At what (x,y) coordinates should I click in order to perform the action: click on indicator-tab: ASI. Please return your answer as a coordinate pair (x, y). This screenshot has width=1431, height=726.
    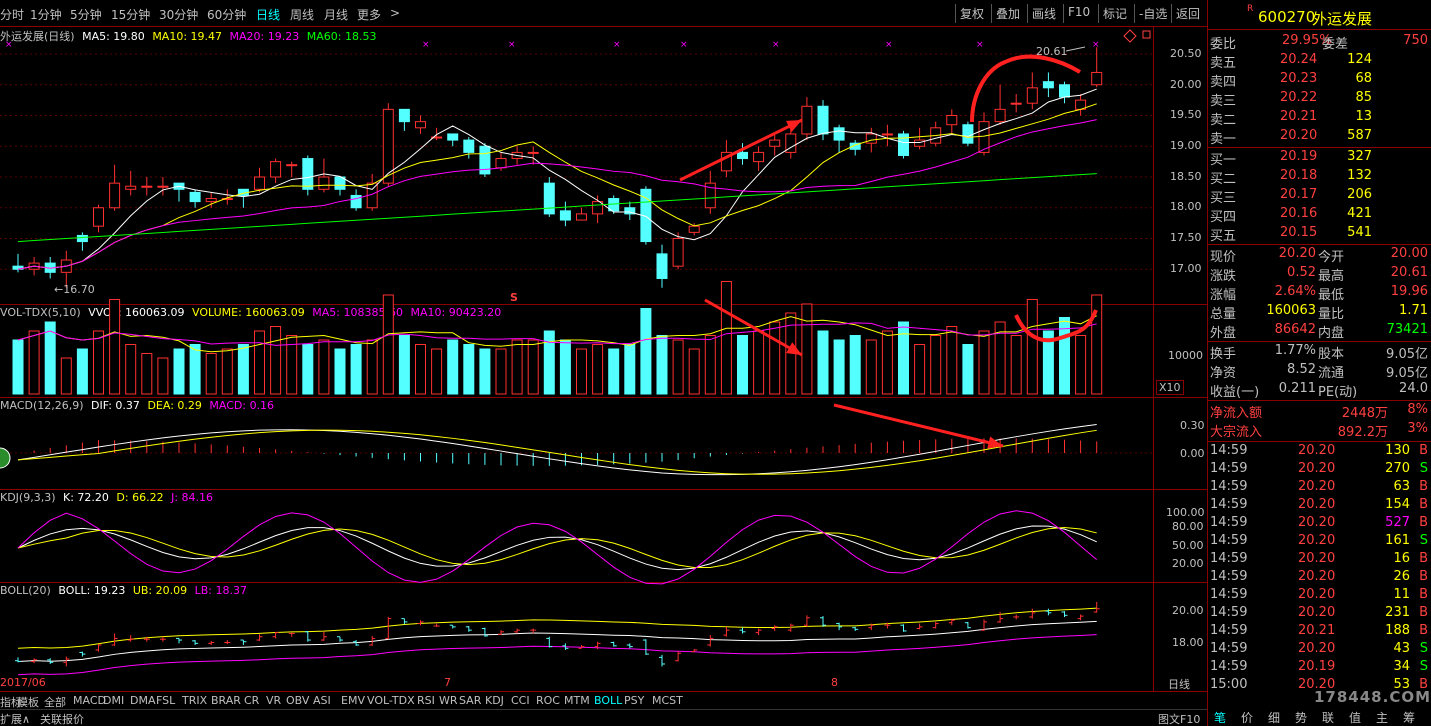
    Looking at the image, I should click on (322, 700).